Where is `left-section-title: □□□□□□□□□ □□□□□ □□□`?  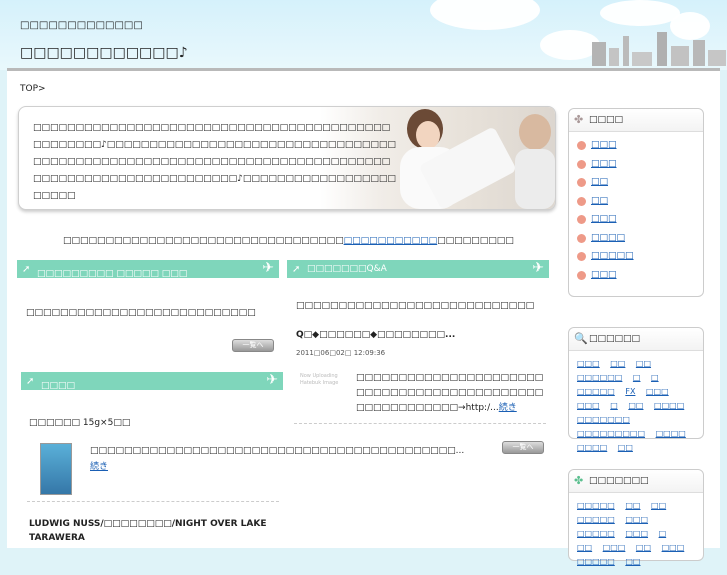
left-section-title: □□□□□□□□□ □□□□□ □□□ is located at coordinates (112, 274).